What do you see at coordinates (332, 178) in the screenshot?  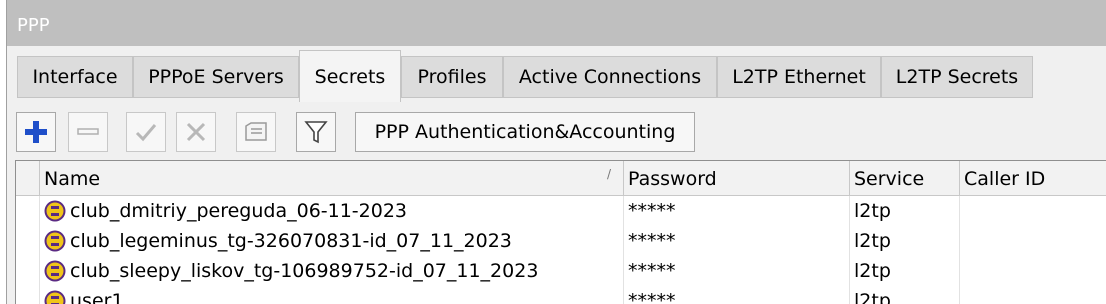 I see `column-header-name: Name /` at bounding box center [332, 178].